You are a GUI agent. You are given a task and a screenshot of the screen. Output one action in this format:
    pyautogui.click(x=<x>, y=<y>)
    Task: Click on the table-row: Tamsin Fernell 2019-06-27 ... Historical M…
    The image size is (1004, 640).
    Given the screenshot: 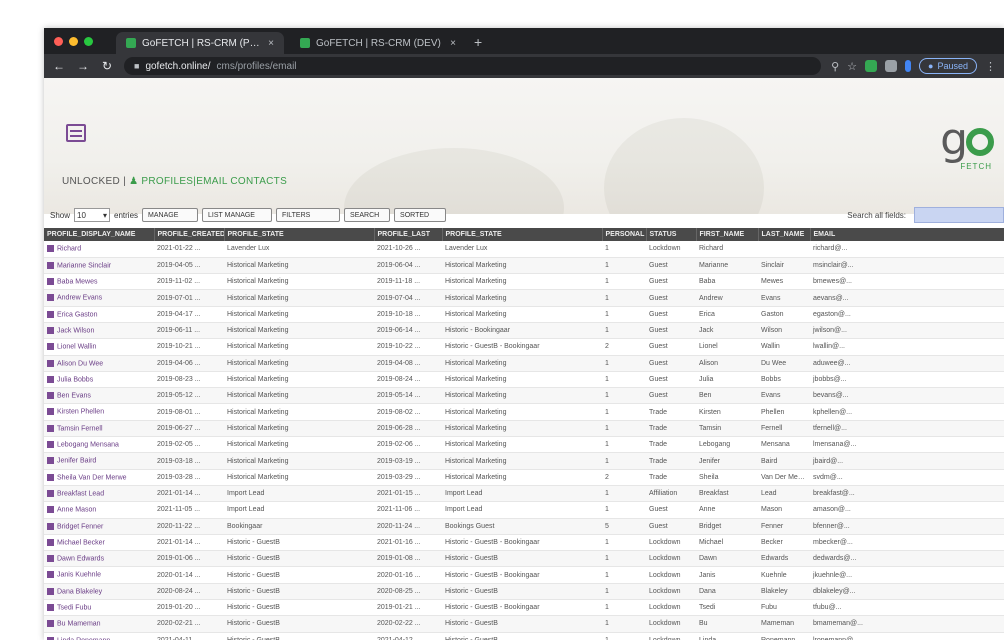 What is the action you would take?
    pyautogui.click(x=524, y=429)
    